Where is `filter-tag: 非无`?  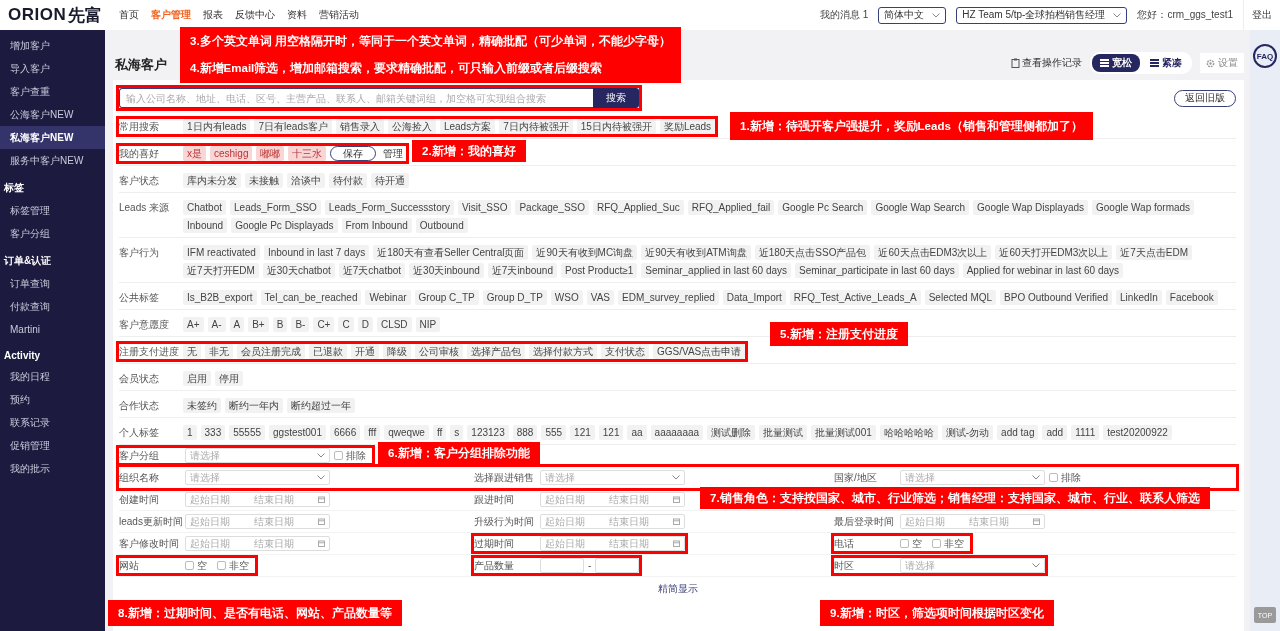
filter-tag: 非无 is located at coordinates (219, 351).